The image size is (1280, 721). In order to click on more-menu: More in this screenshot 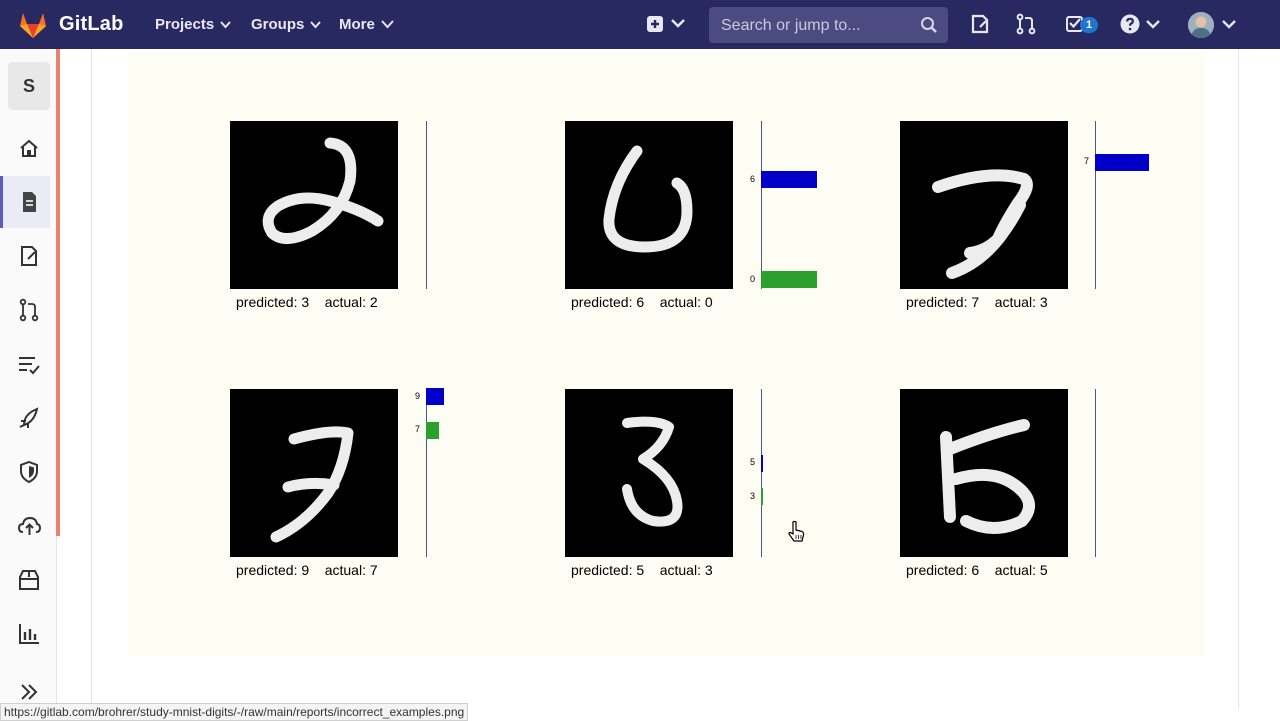, I will do `click(366, 24)`.